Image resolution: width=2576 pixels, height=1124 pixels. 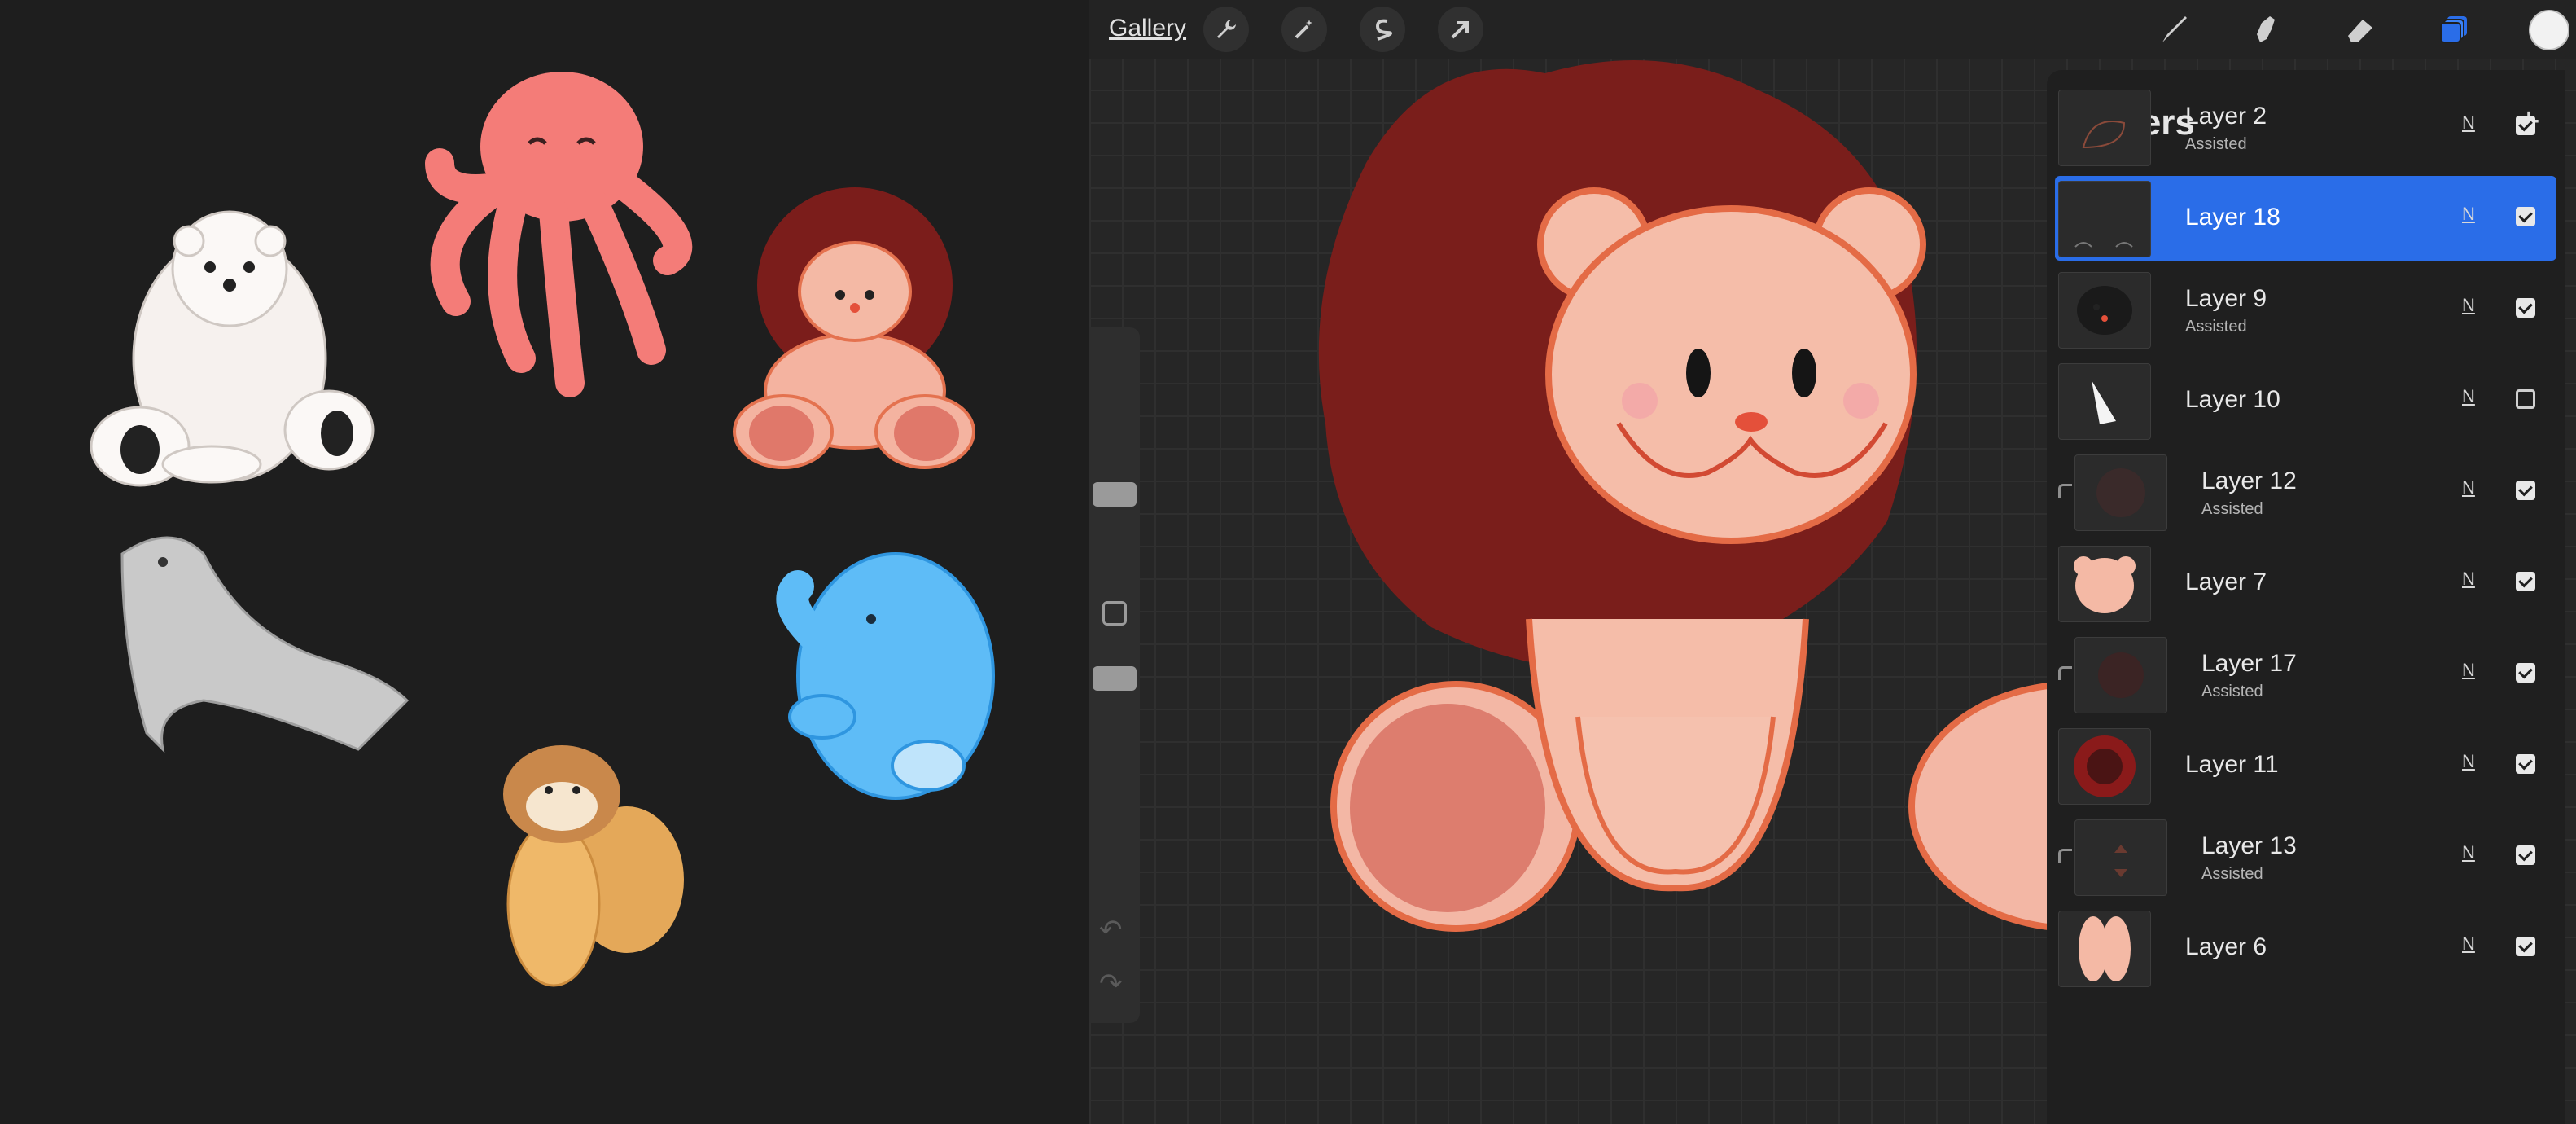 What do you see at coordinates (2226, 582) in the screenshot?
I see `layer-name: Layer 7` at bounding box center [2226, 582].